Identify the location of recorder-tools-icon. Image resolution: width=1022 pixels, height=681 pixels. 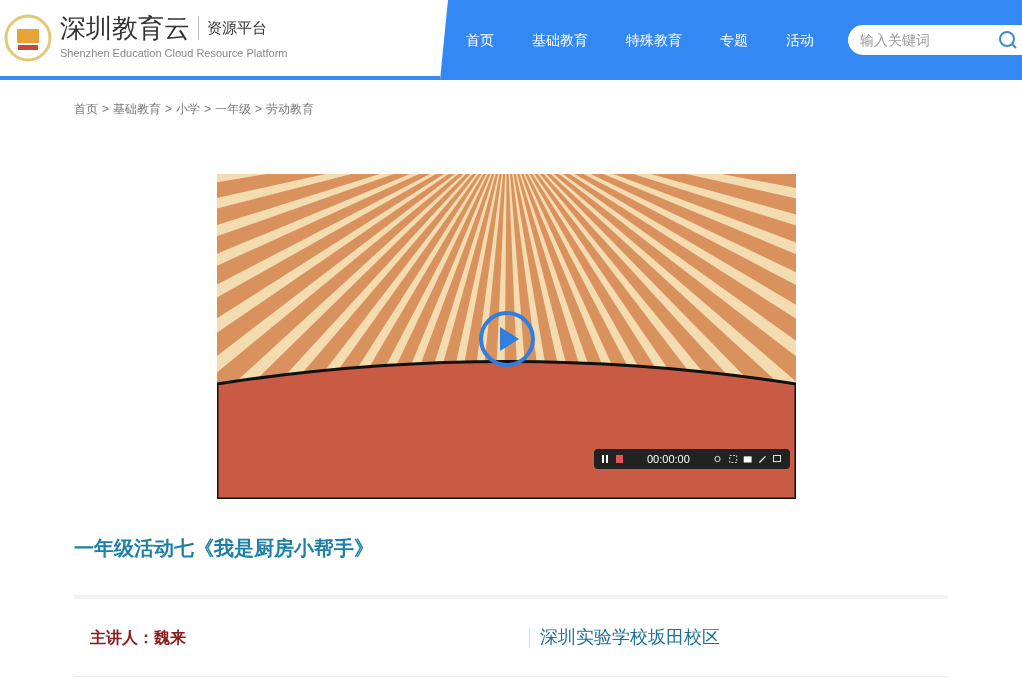
(747, 459).